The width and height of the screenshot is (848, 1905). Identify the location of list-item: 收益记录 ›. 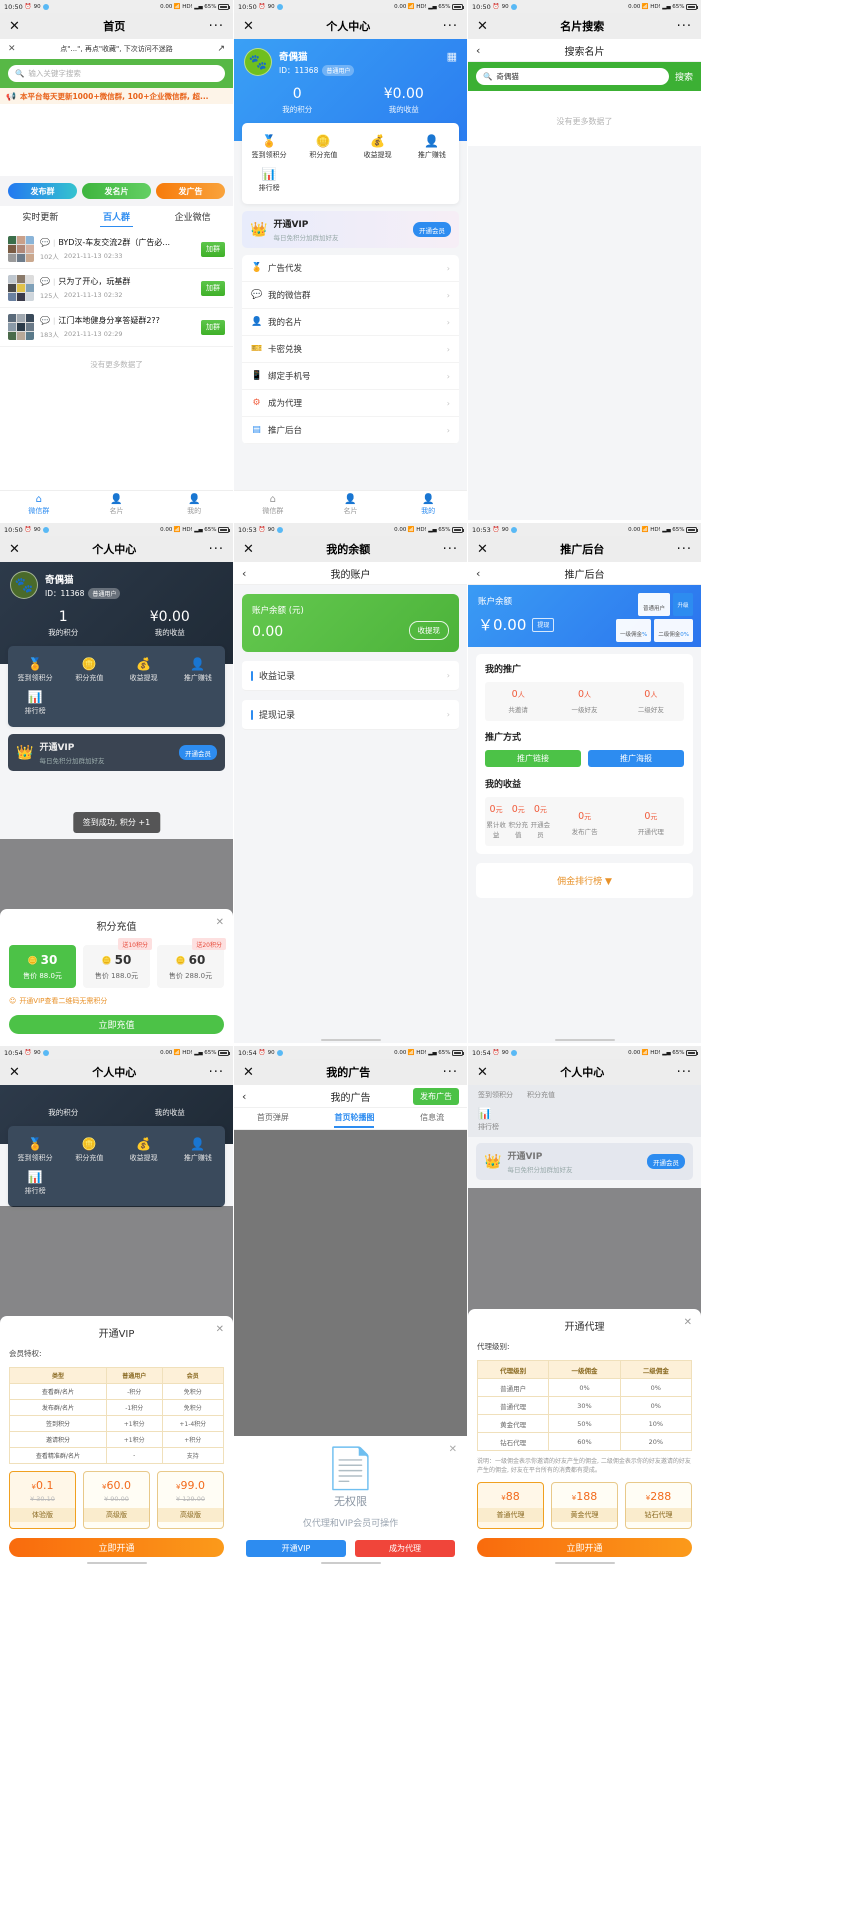
(350, 676).